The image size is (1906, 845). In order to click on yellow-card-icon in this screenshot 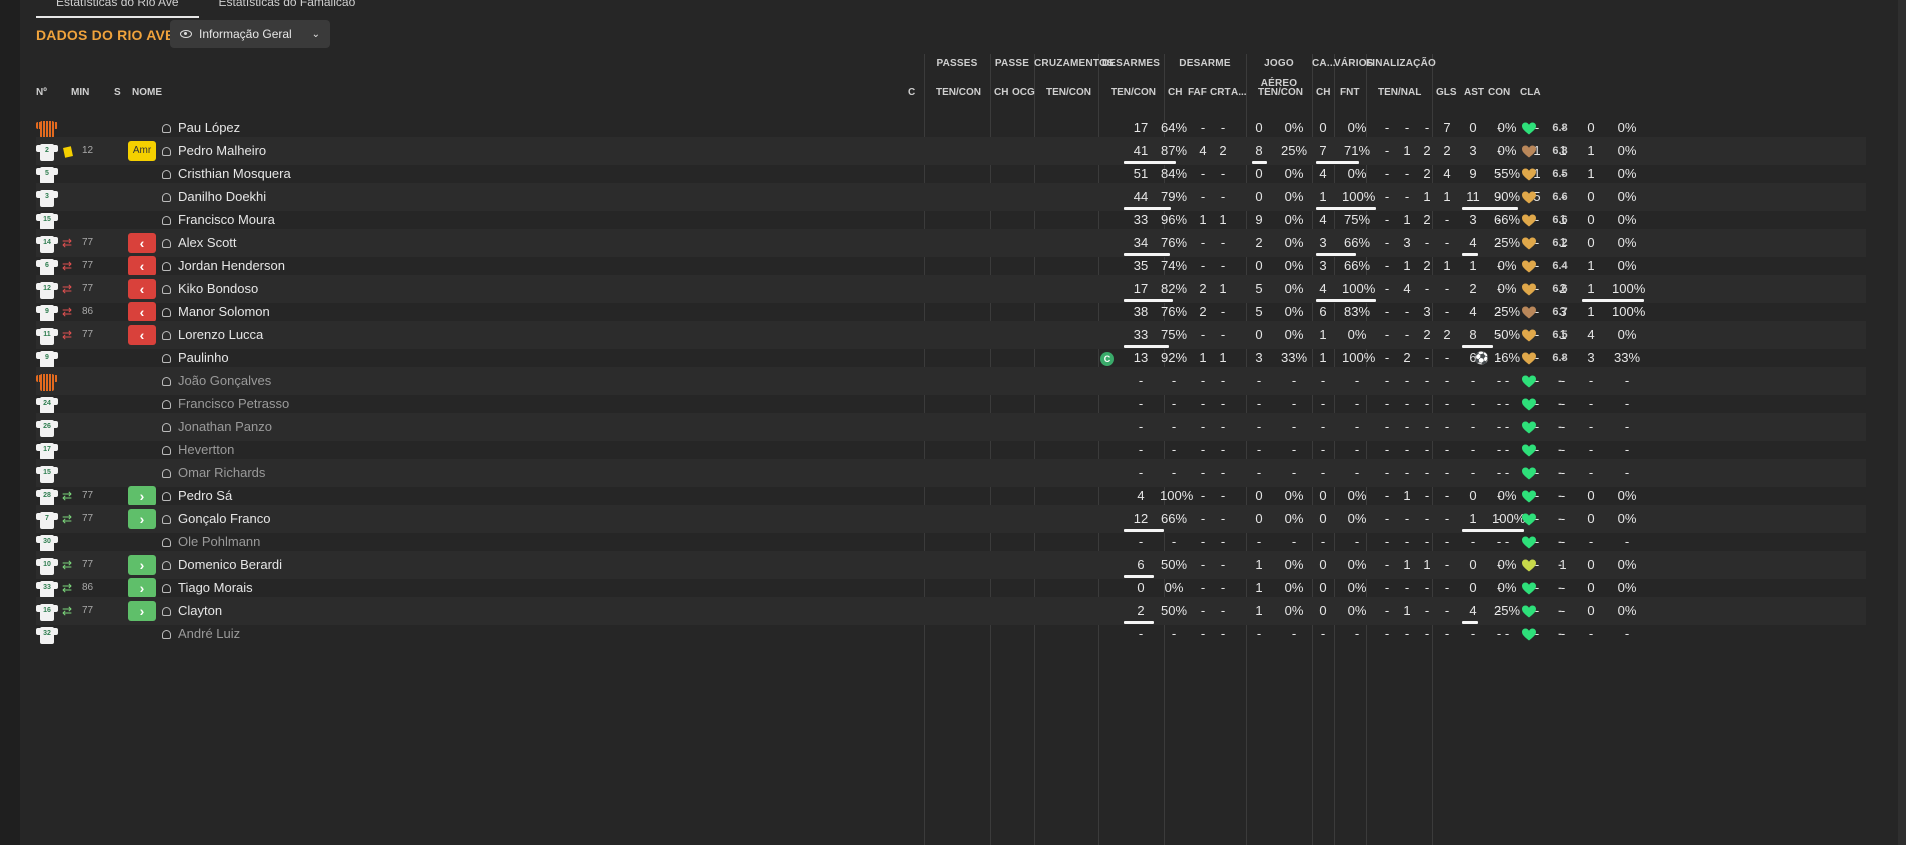, I will do `click(68, 152)`.